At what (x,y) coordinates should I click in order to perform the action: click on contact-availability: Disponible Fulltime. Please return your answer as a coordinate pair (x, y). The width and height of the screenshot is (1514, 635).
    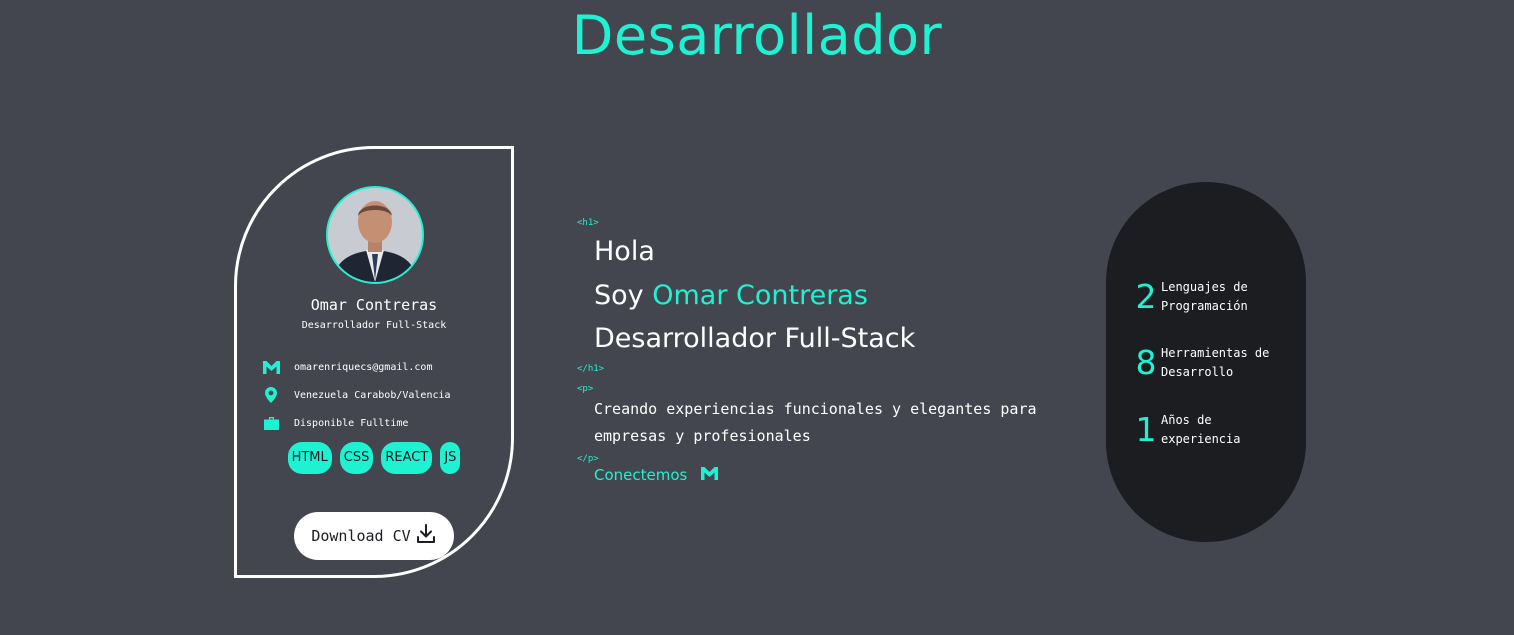
    Looking at the image, I should click on (356, 423).